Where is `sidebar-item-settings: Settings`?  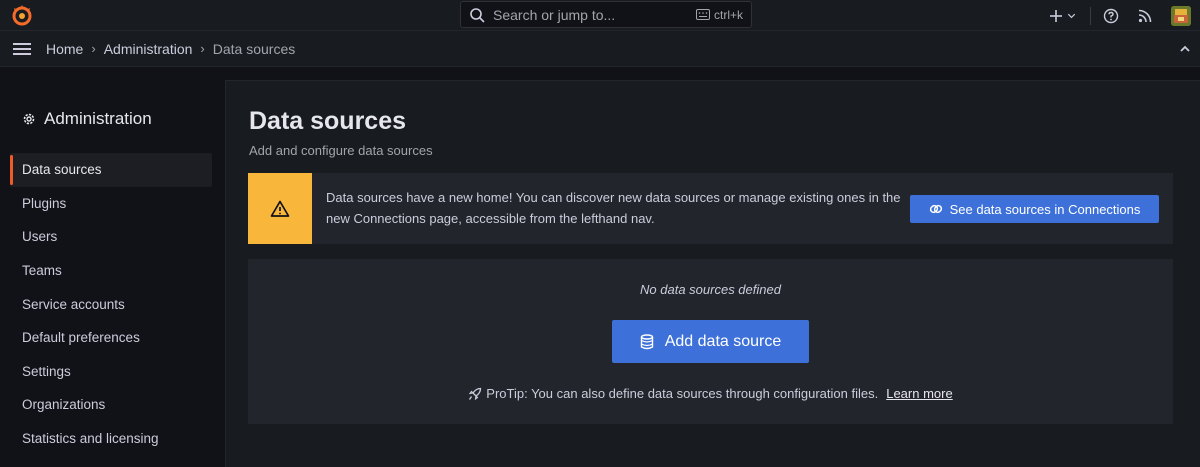 sidebar-item-settings: Settings is located at coordinates (111, 372).